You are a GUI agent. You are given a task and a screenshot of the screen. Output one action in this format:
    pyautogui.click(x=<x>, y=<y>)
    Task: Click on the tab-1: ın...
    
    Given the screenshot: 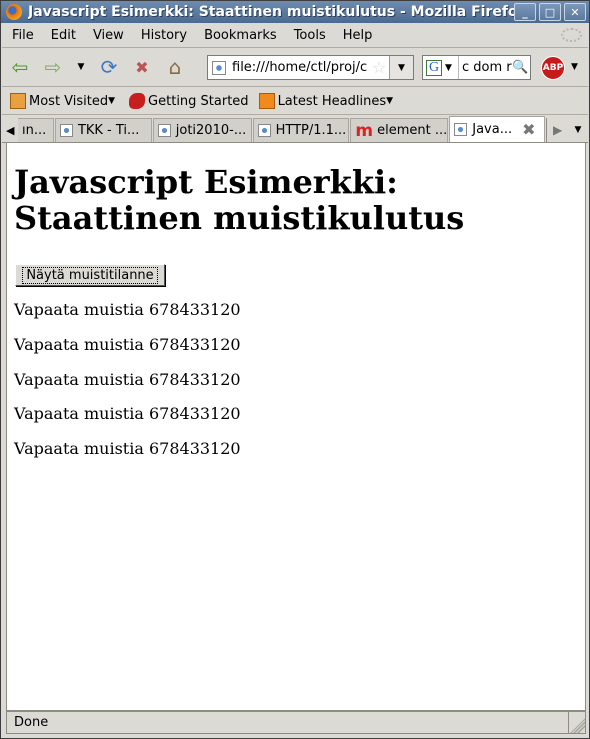 What is the action you would take?
    pyautogui.click(x=35, y=130)
    